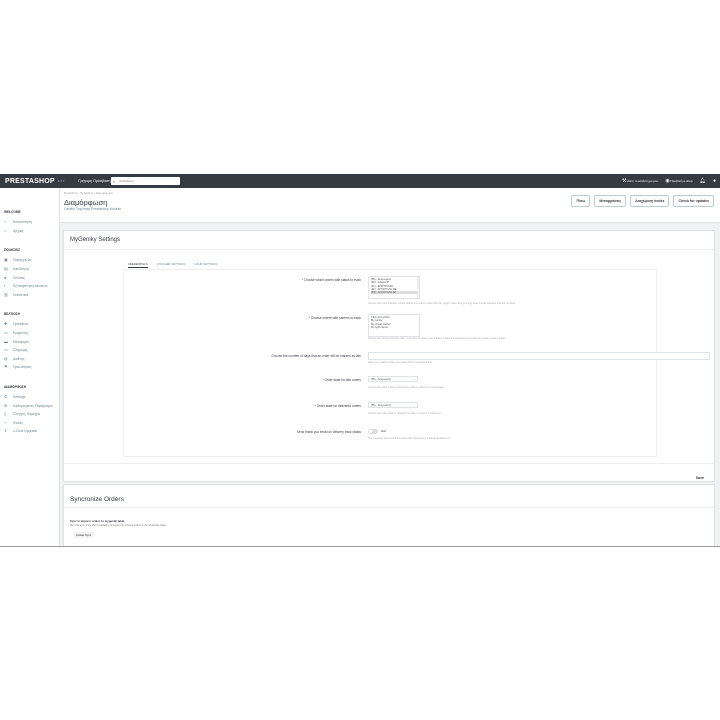  What do you see at coordinates (29, 397) in the screenshot?
I see `sidebar-item: ⚙ Settings` at bounding box center [29, 397].